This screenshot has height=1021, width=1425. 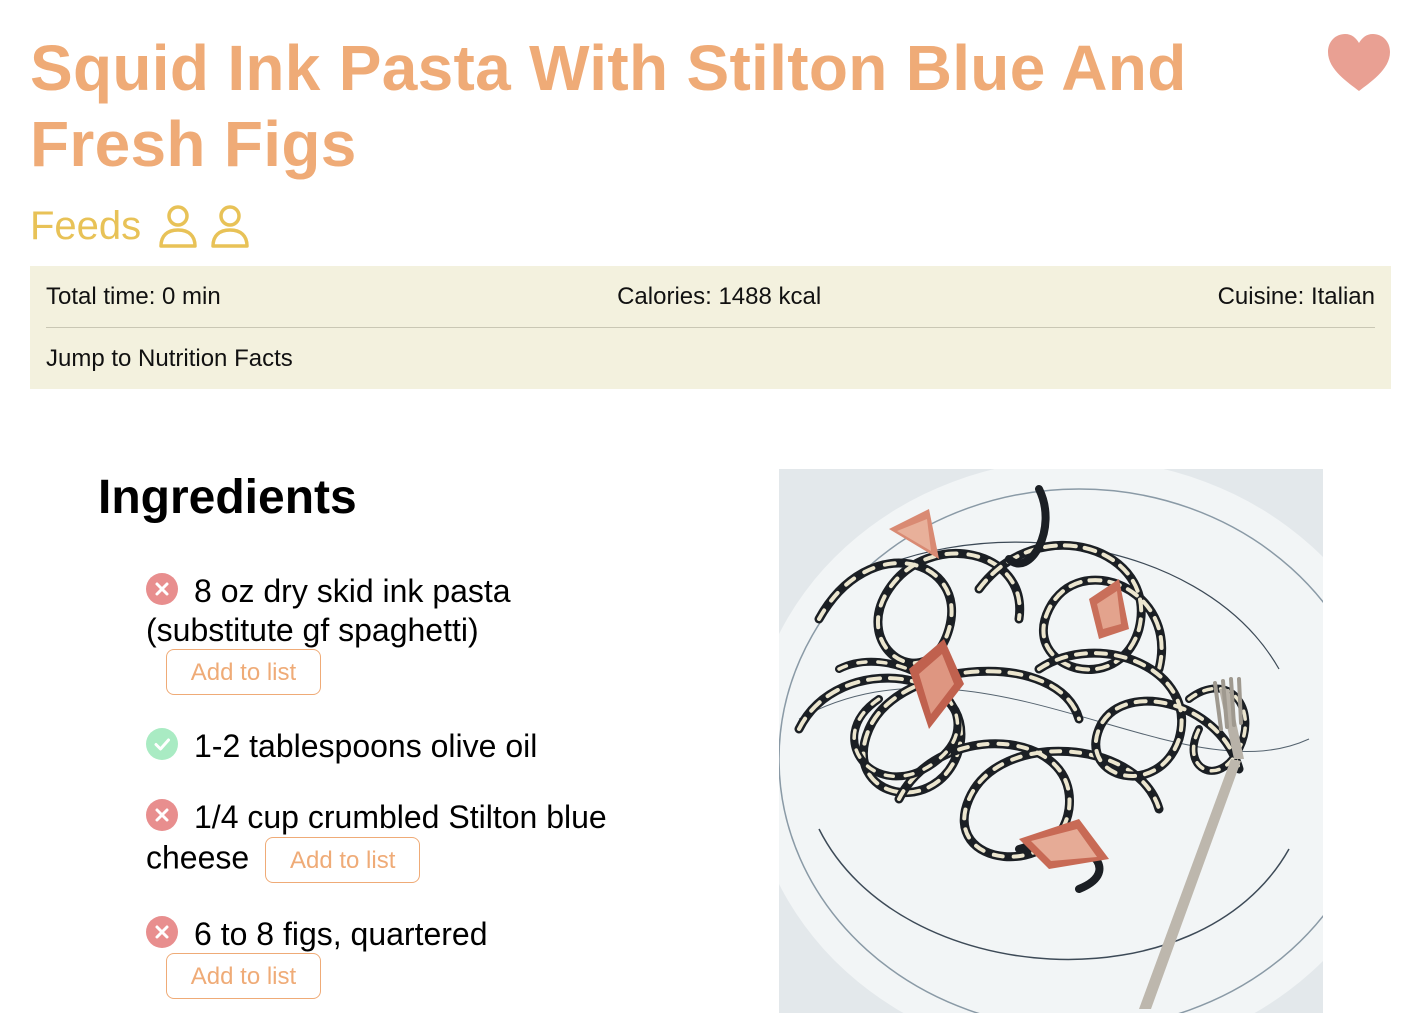 What do you see at coordinates (366, 746) in the screenshot?
I see `ingredient-text: 1-2 tablespoons olive oil` at bounding box center [366, 746].